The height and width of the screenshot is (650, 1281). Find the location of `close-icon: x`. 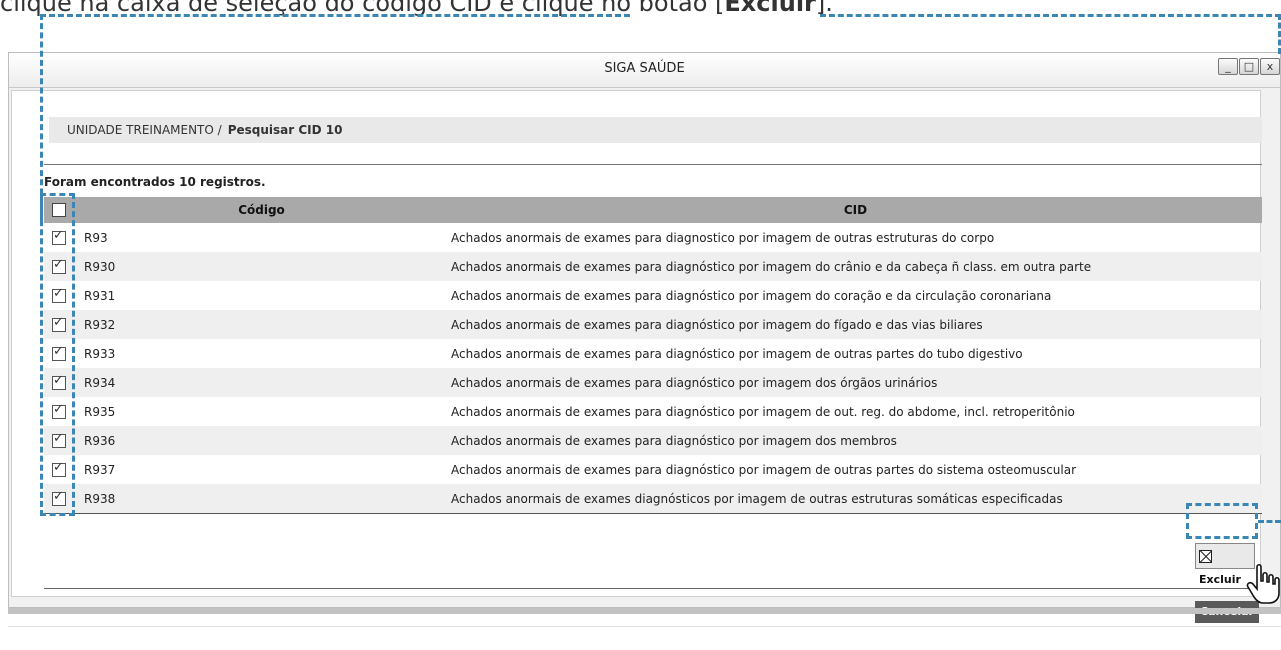

close-icon: x is located at coordinates (1270, 66).